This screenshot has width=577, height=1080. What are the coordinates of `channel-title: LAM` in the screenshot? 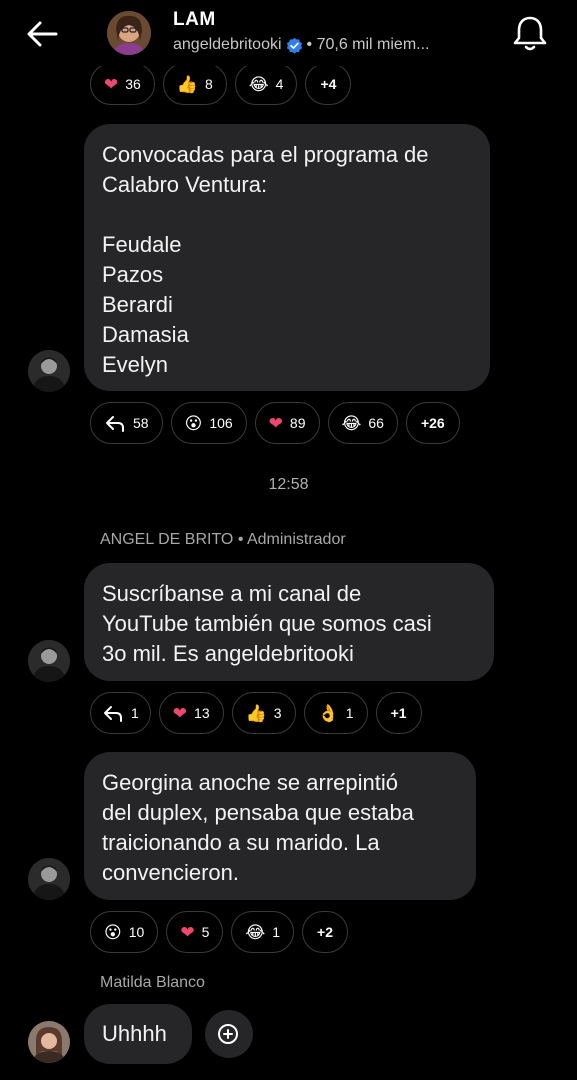 It's located at (194, 20).